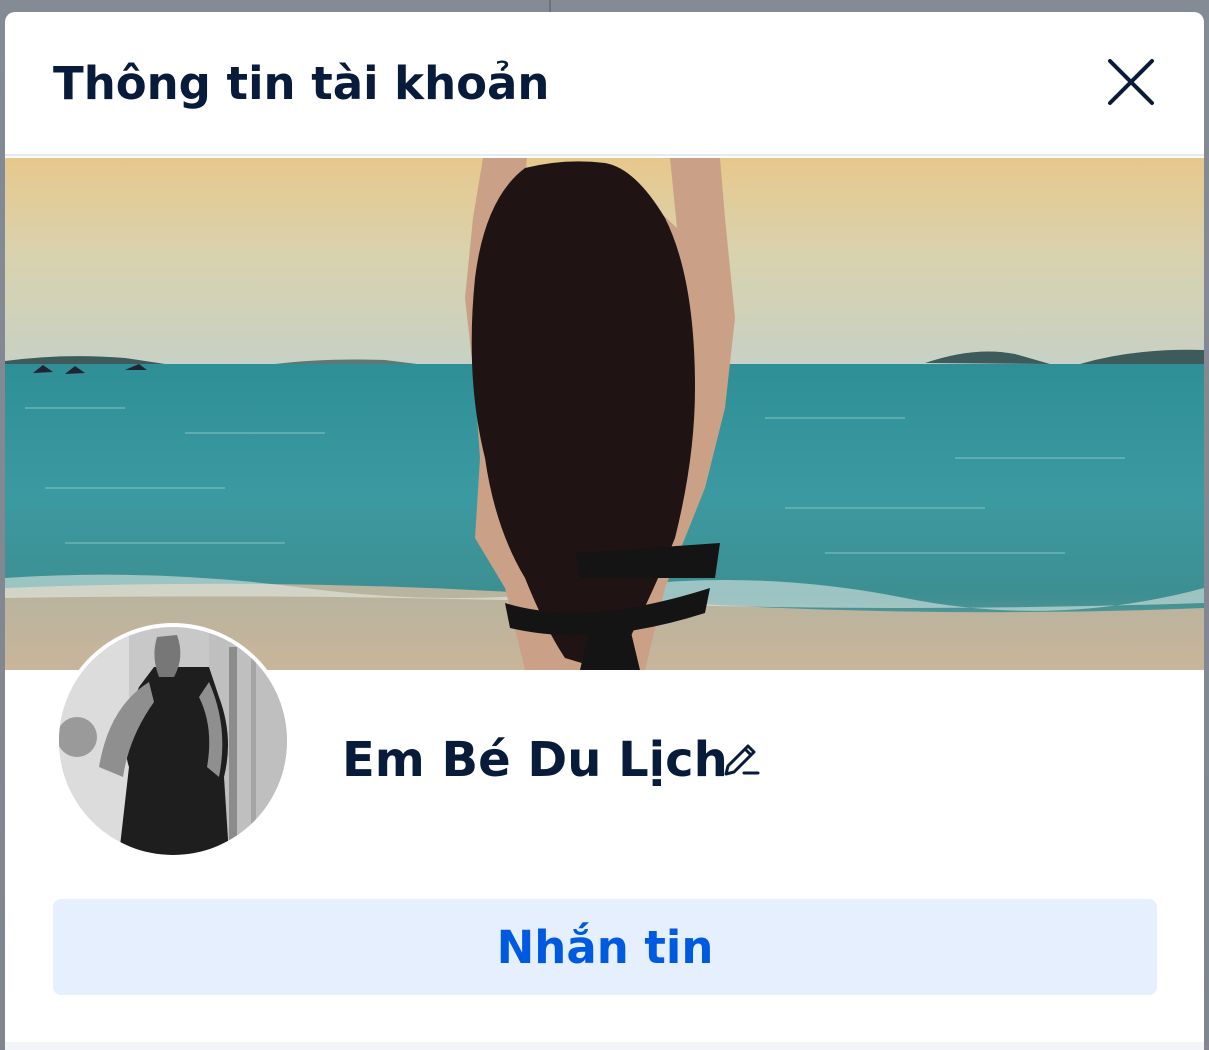  I want to click on avatar-frame, so click(173, 741).